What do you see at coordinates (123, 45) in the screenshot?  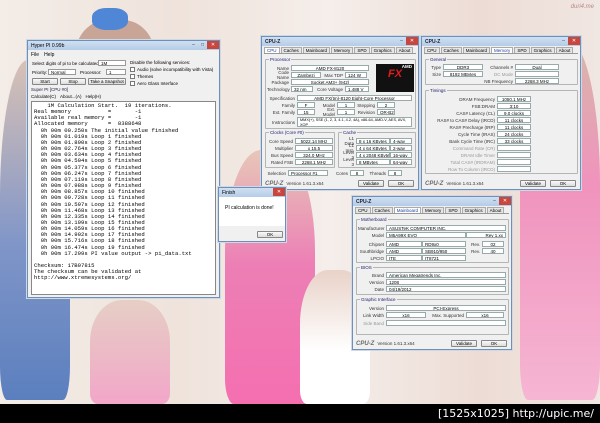 I see `hyperpi-titlebar: Hyper PI 0.99b – □ ✕` at bounding box center [123, 45].